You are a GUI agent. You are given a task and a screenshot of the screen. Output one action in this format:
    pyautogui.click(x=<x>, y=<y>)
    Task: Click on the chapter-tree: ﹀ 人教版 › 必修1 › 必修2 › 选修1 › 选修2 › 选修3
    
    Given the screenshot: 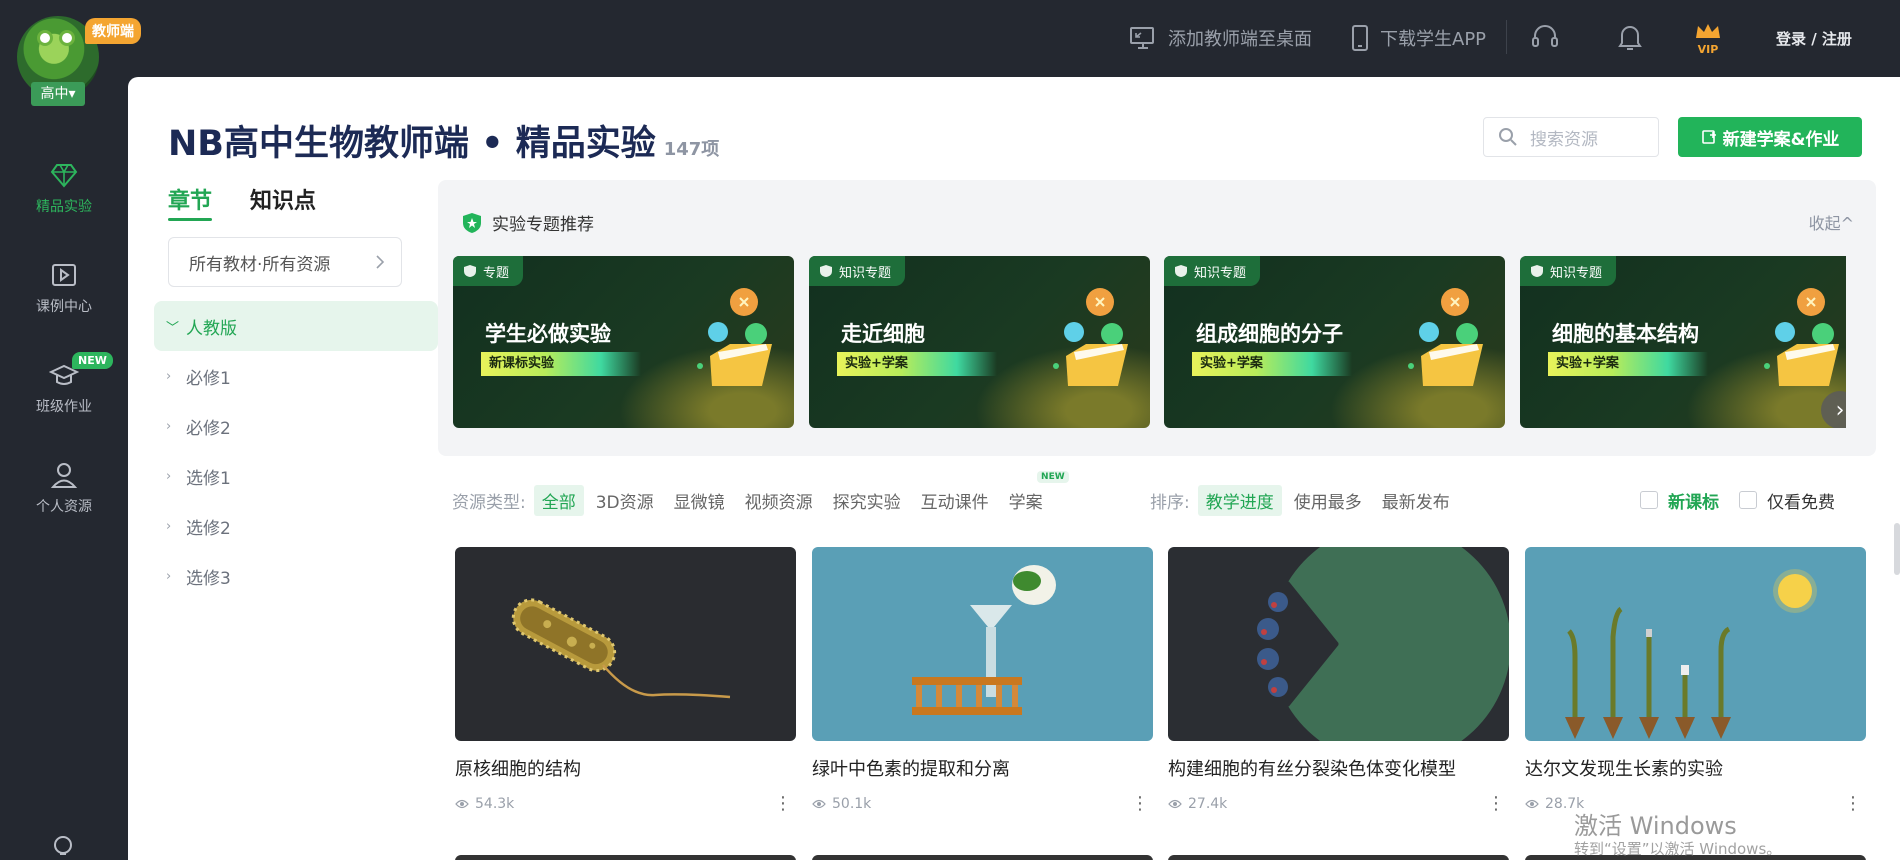 What is the action you would take?
    pyautogui.click(x=296, y=451)
    